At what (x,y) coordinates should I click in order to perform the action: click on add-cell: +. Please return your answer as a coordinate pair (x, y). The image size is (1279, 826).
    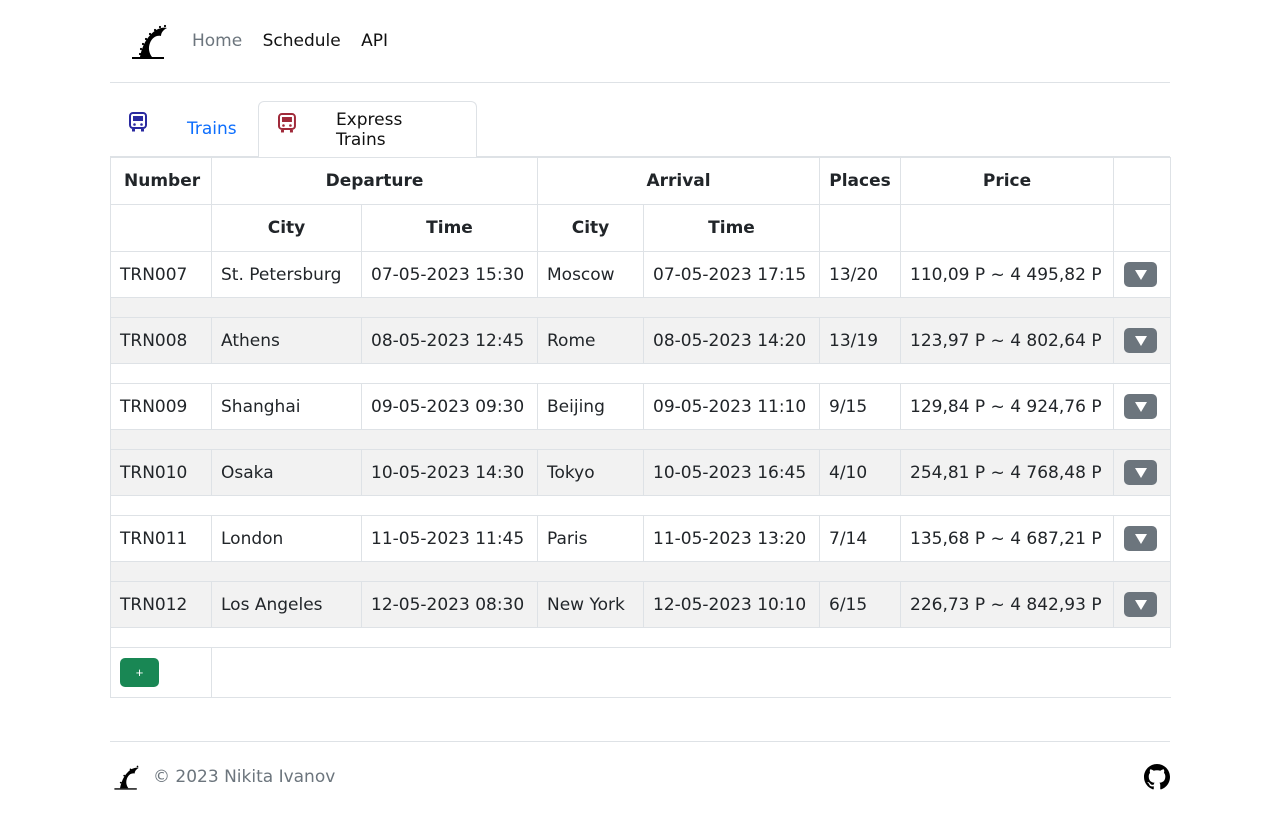
    Looking at the image, I should click on (161, 672).